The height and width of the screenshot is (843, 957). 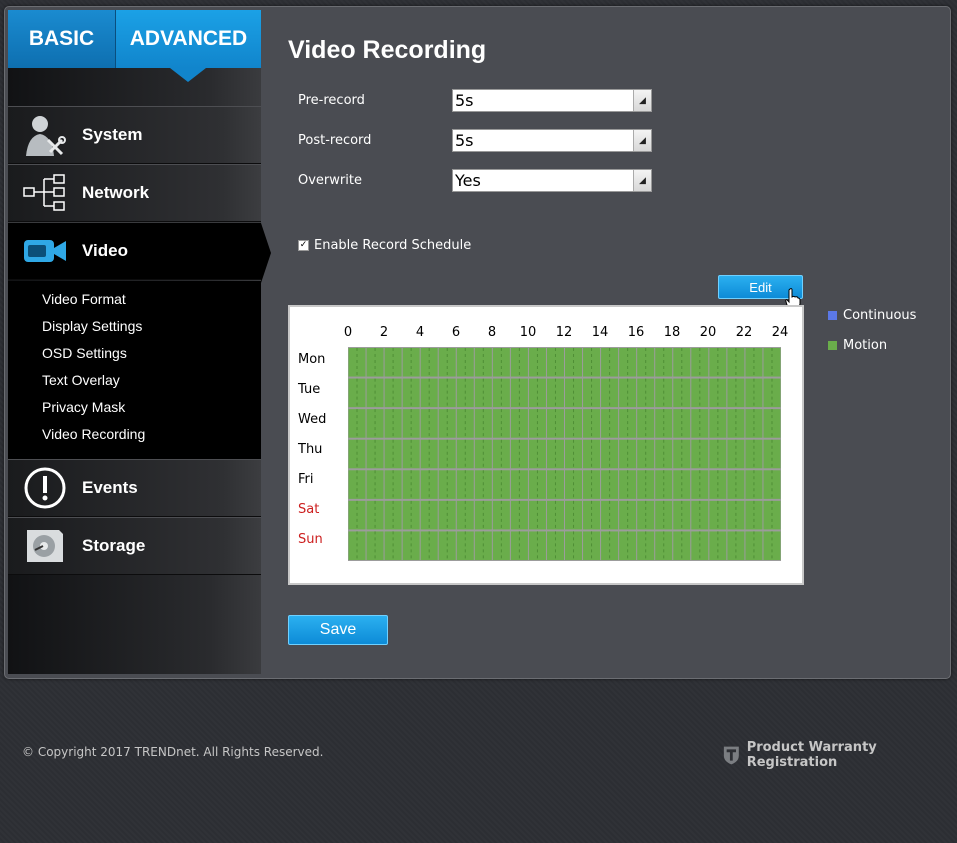 What do you see at coordinates (45, 135) in the screenshot?
I see `system-tools-icon` at bounding box center [45, 135].